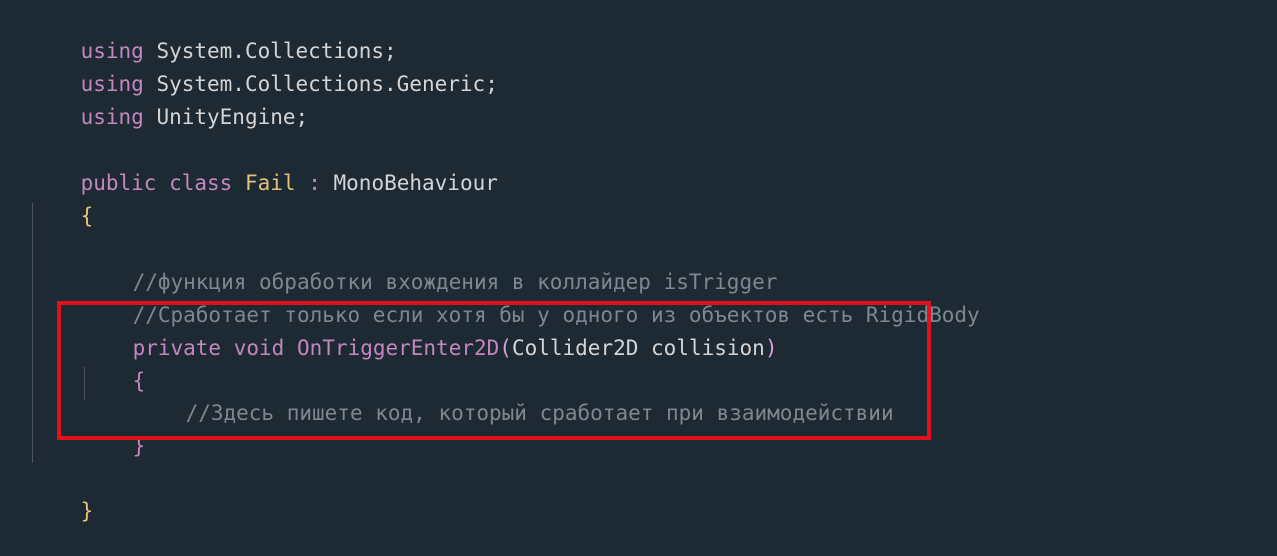 Image resolution: width=1277 pixels, height=556 pixels. Describe the element at coordinates (310, 2) in the screenshot. I see `clipped-previous-line` at that location.